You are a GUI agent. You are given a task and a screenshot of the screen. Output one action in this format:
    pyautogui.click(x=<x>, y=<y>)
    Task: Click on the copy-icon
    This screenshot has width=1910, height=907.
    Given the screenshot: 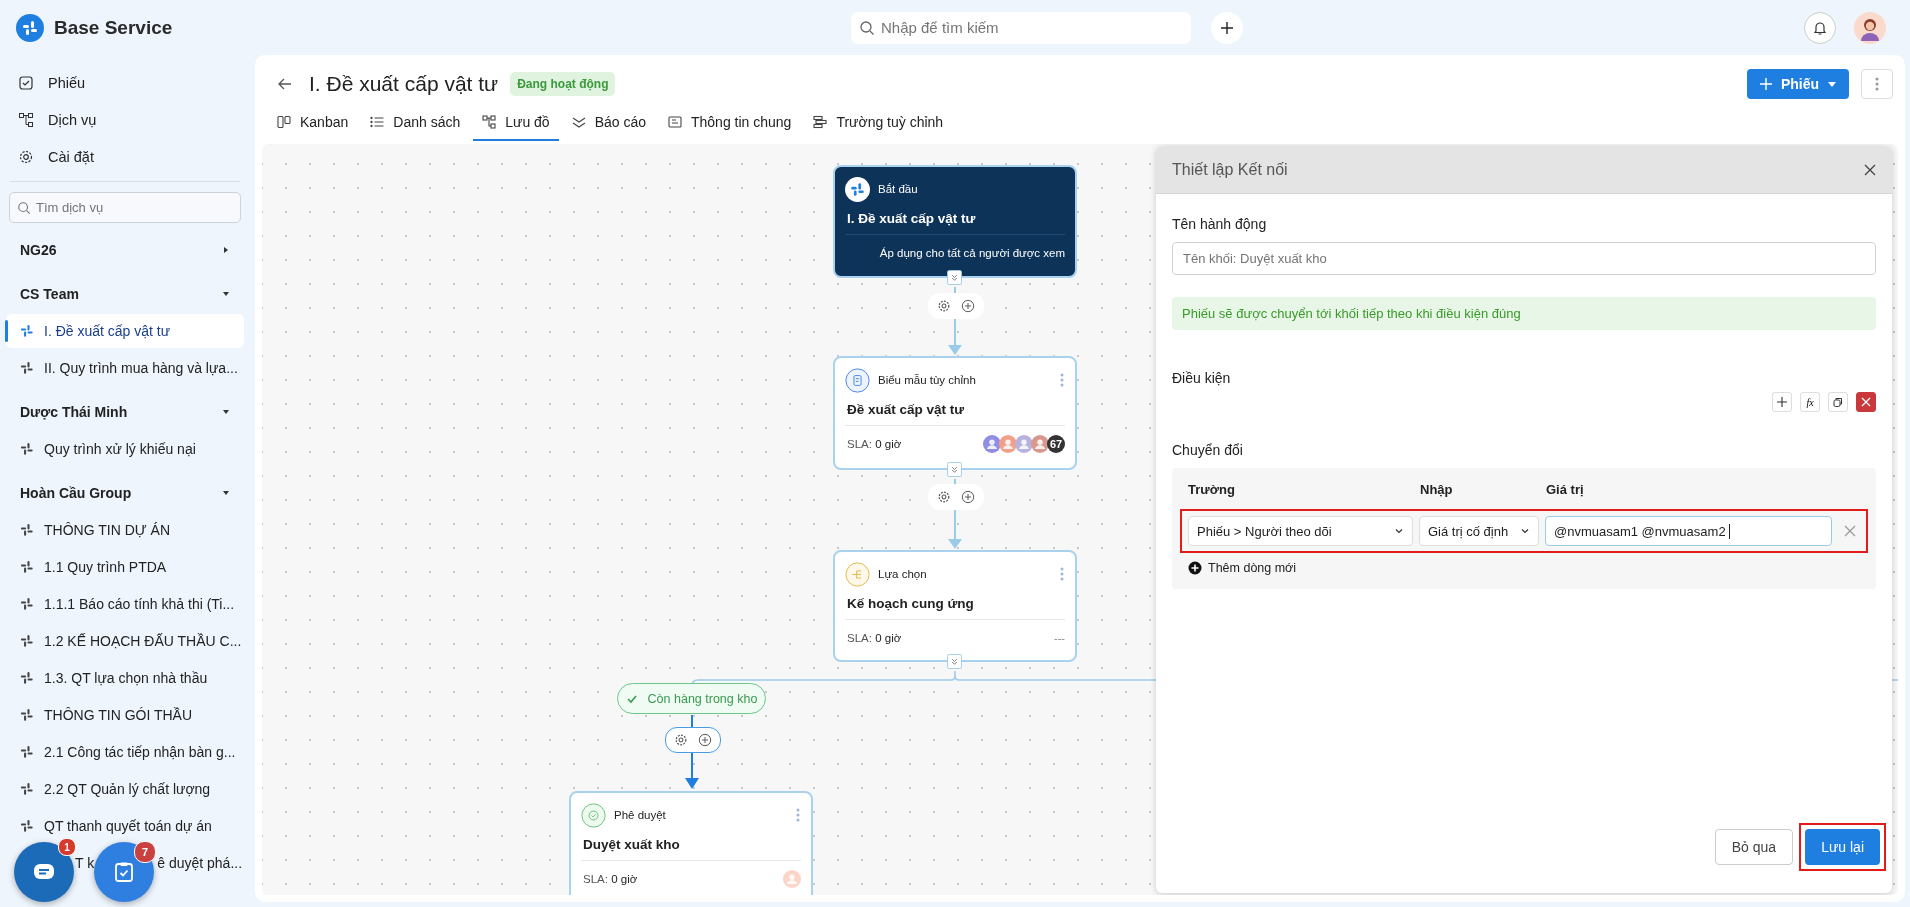 What is the action you would take?
    pyautogui.click(x=1838, y=402)
    